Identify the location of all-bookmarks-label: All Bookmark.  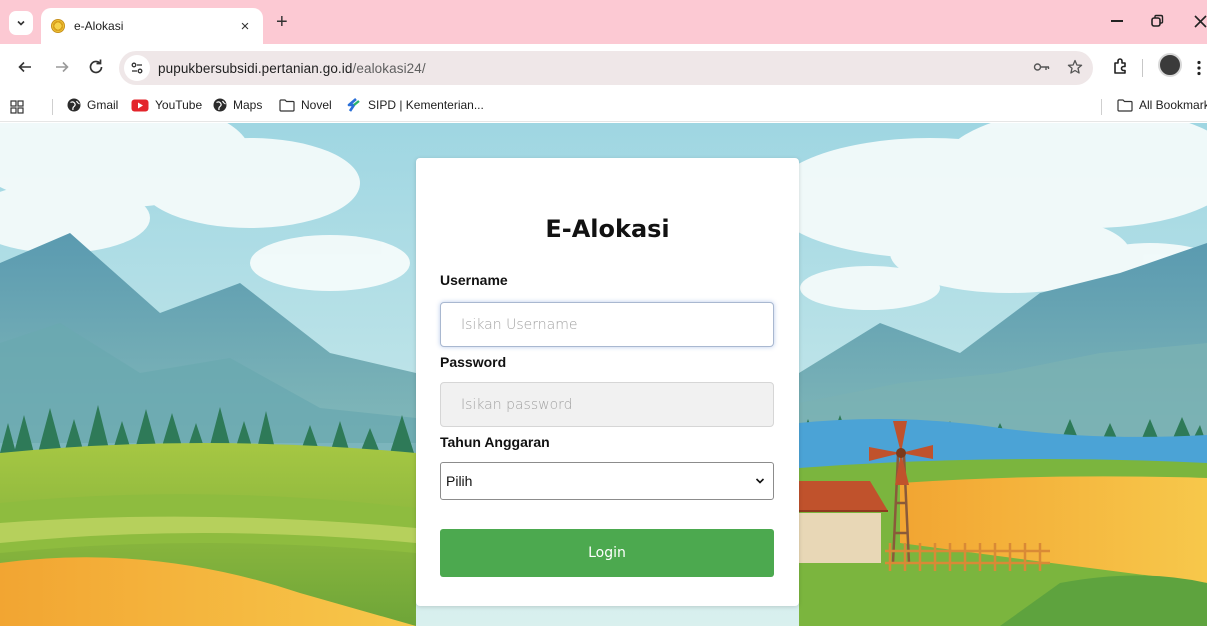
(1173, 105).